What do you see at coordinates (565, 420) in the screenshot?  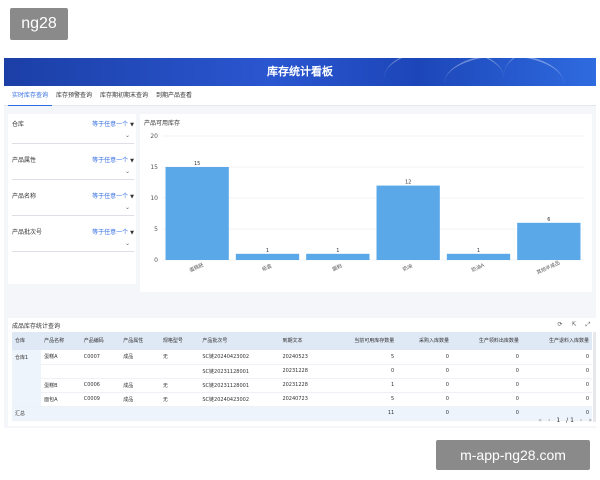 I see `pagination: « ‹ 1 / 1 › »` at bounding box center [565, 420].